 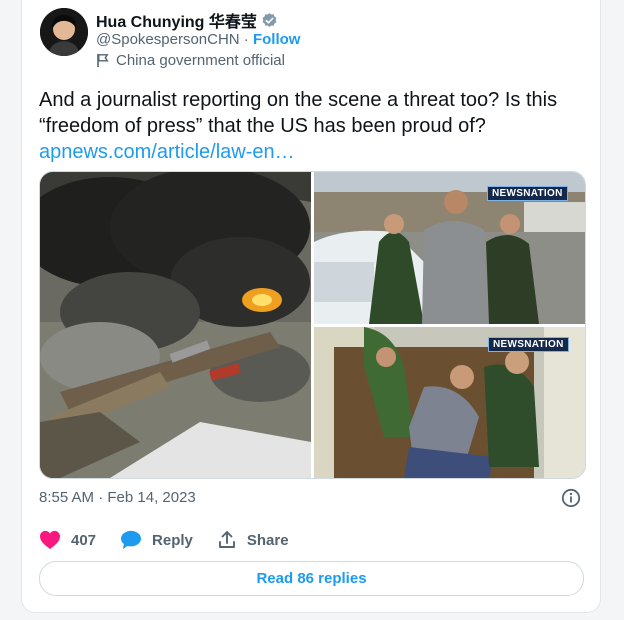 What do you see at coordinates (117, 497) in the screenshot?
I see `tweet-timestamp: 8:55 AM · Feb 14, 2023` at bounding box center [117, 497].